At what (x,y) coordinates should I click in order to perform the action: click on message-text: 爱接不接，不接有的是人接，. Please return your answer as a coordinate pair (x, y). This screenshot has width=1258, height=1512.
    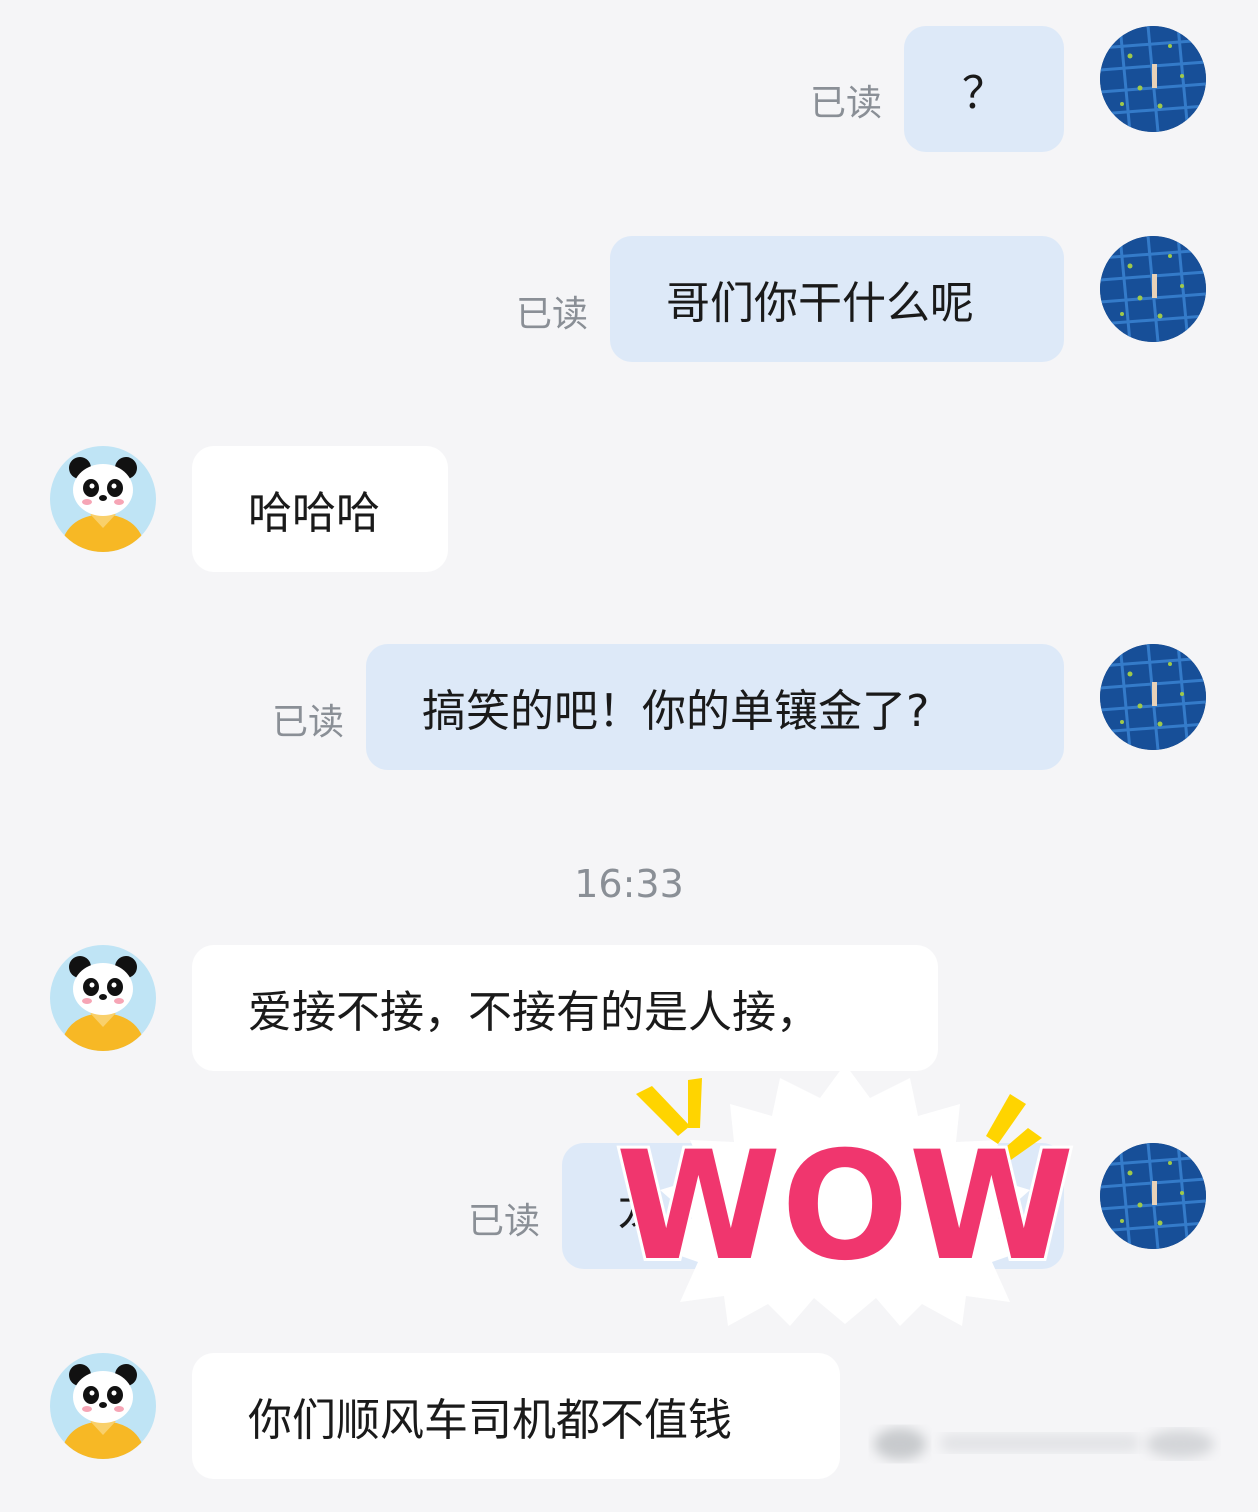
    Looking at the image, I should click on (534, 1012).